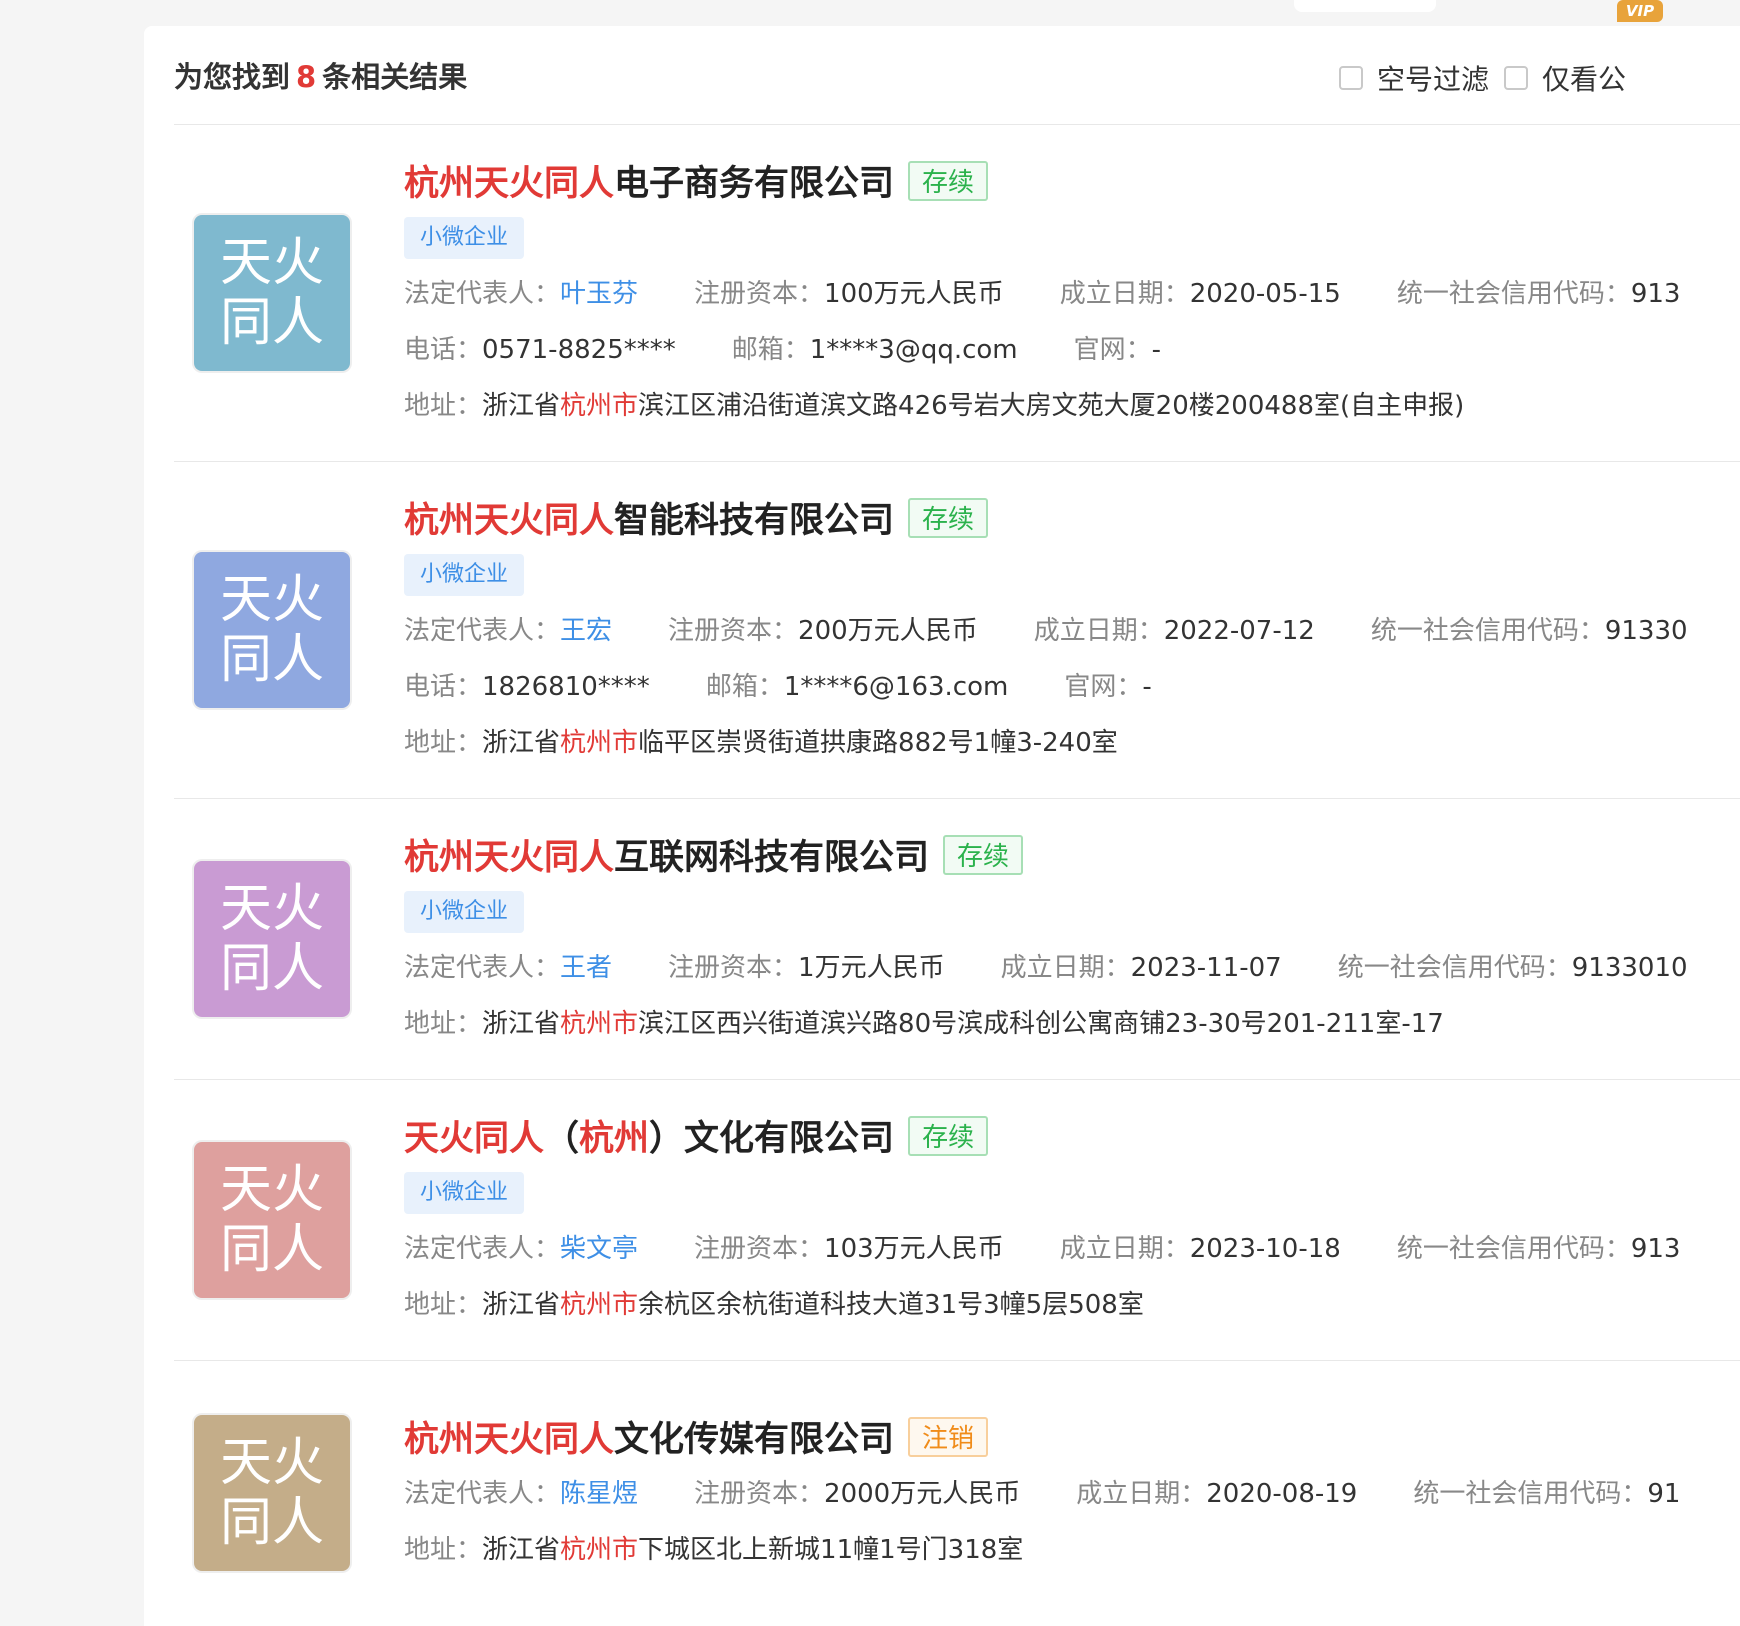 The image size is (1740, 1626). I want to click on company-title-row: 杭州天火同人文化传媒有限公司 注销, so click(696, 1436).